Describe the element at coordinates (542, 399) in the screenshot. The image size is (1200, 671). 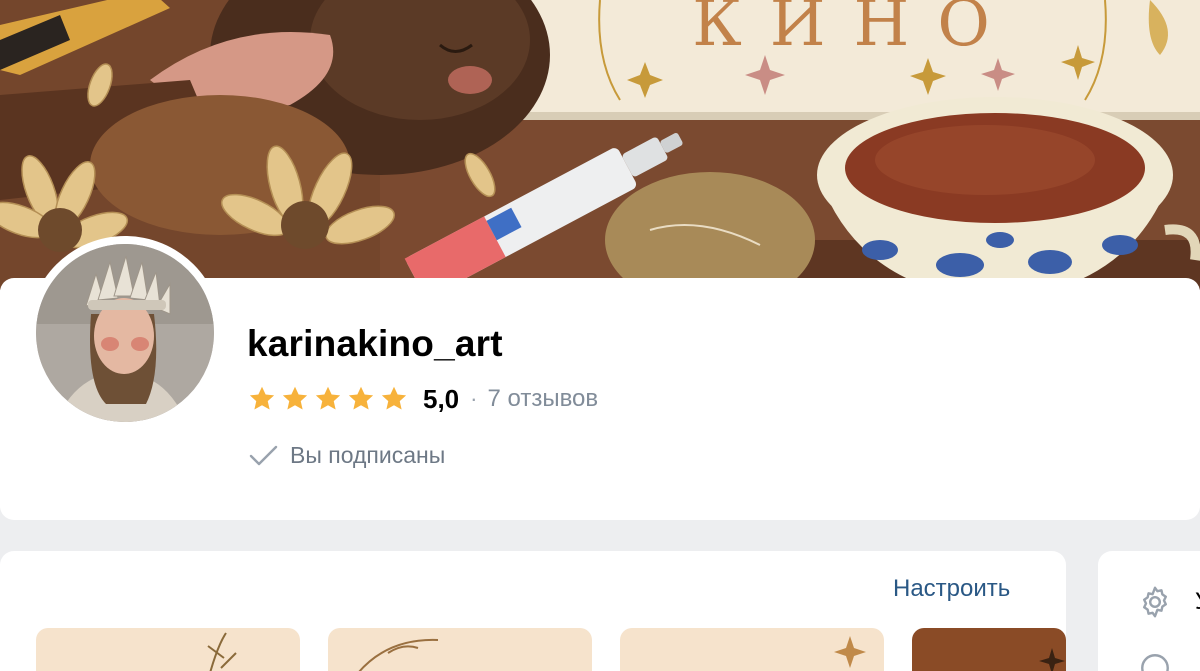
I see `reviews-link: 7 отзывов` at that location.